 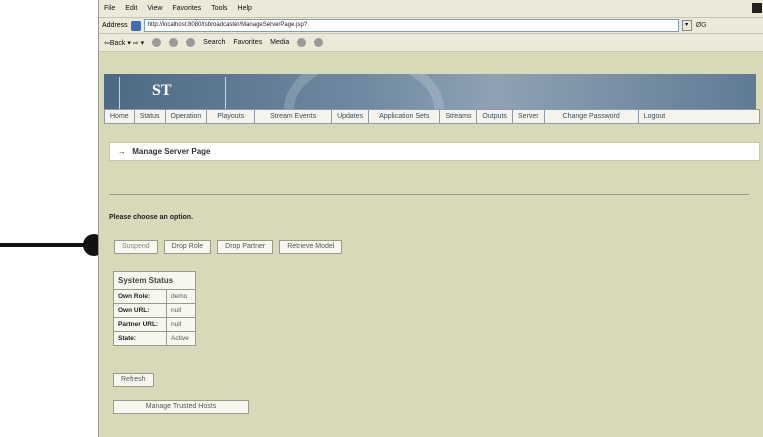 I want to click on nav-logout: Logout, so click(x=654, y=116).